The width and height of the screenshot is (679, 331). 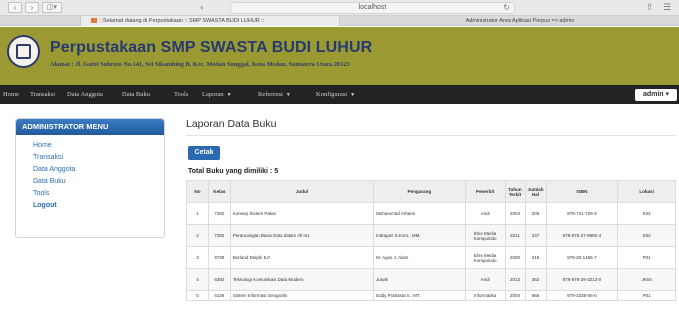 I want to click on sidebar-toggle-icon: ◫▾, so click(x=52, y=7).